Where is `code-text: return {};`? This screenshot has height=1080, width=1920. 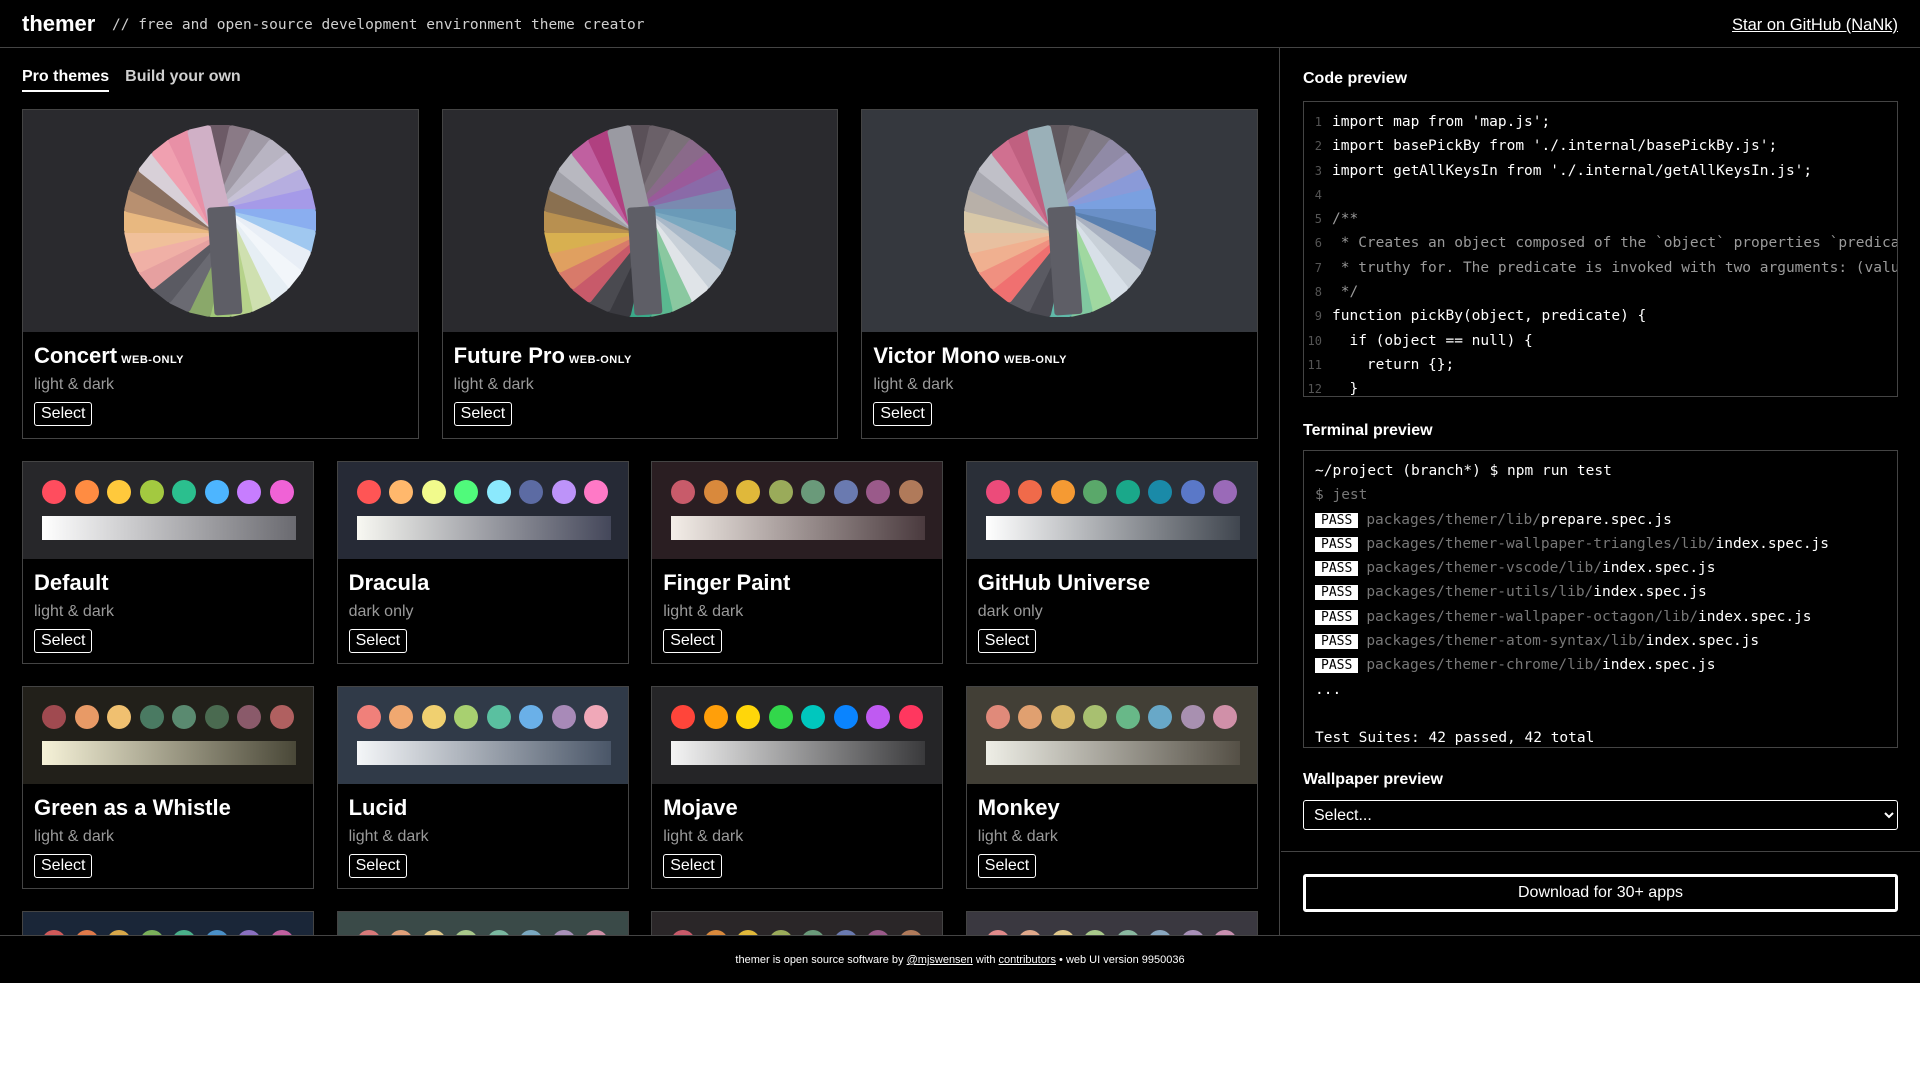
code-text: return {}; is located at coordinates (1393, 364).